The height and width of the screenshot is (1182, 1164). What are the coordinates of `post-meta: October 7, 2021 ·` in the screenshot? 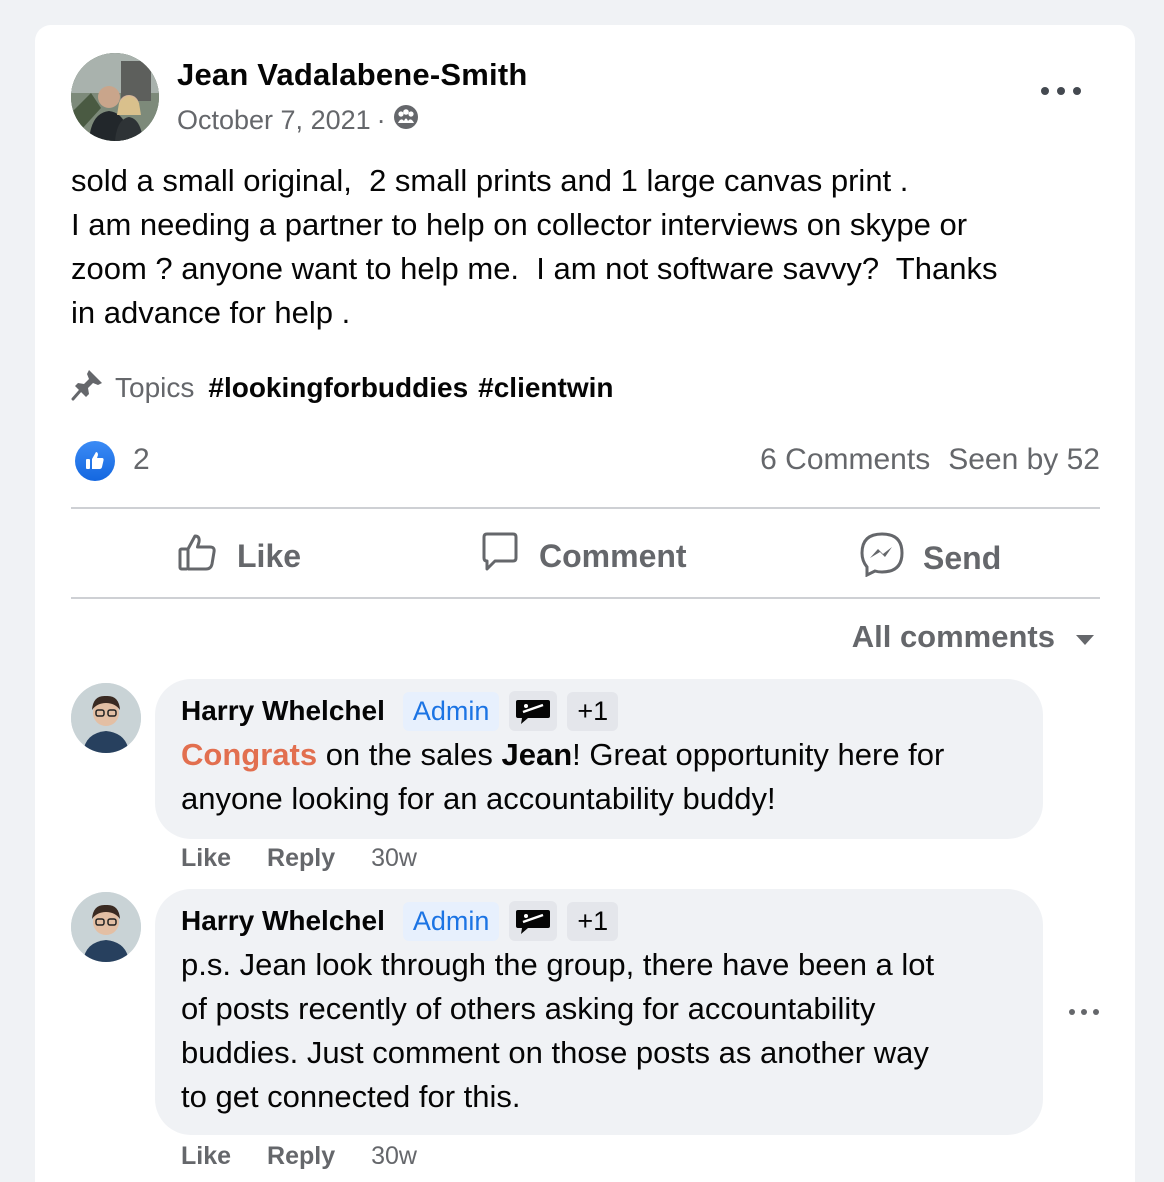 It's located at (298, 120).